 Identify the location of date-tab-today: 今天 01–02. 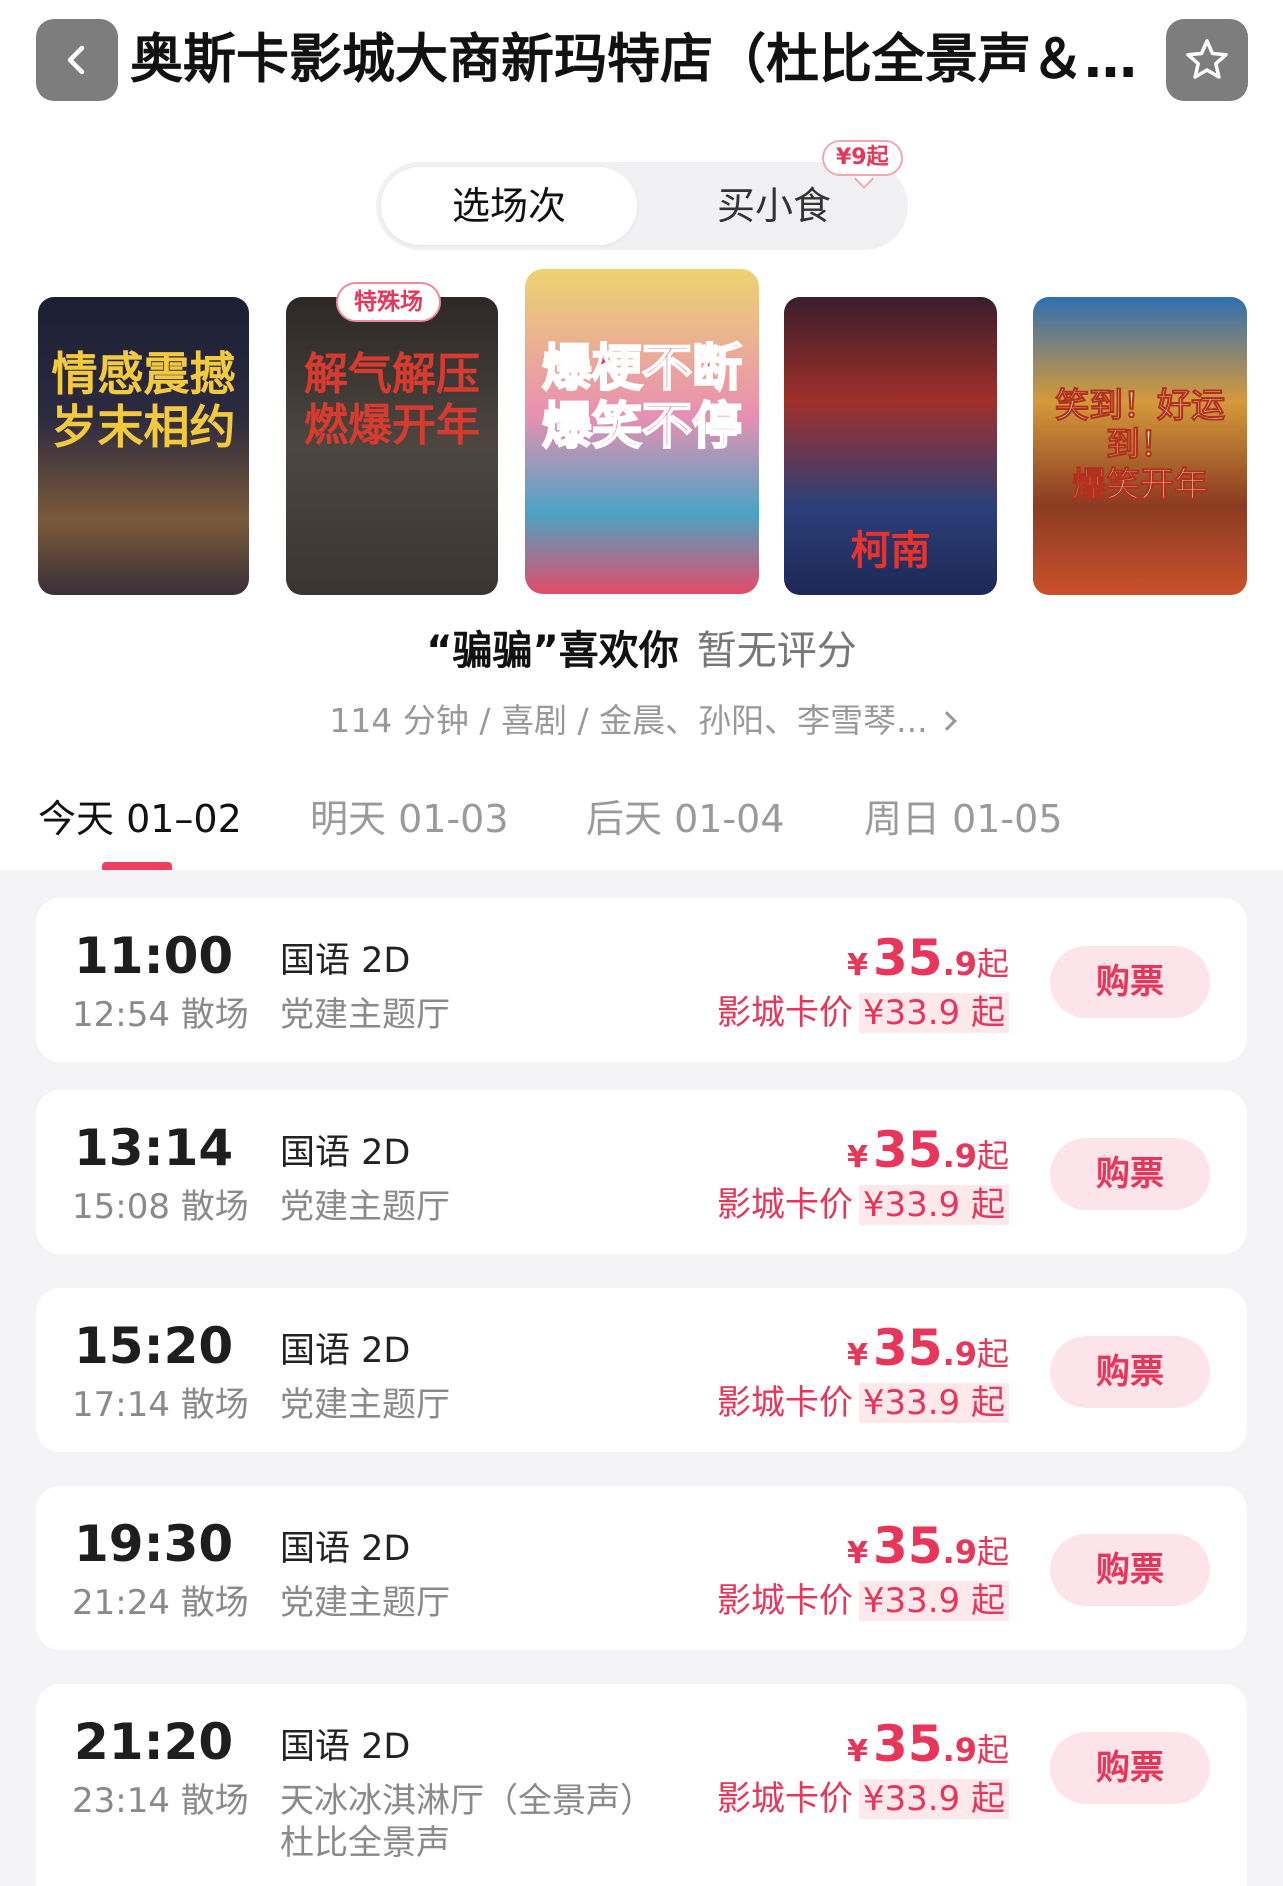
(140, 819).